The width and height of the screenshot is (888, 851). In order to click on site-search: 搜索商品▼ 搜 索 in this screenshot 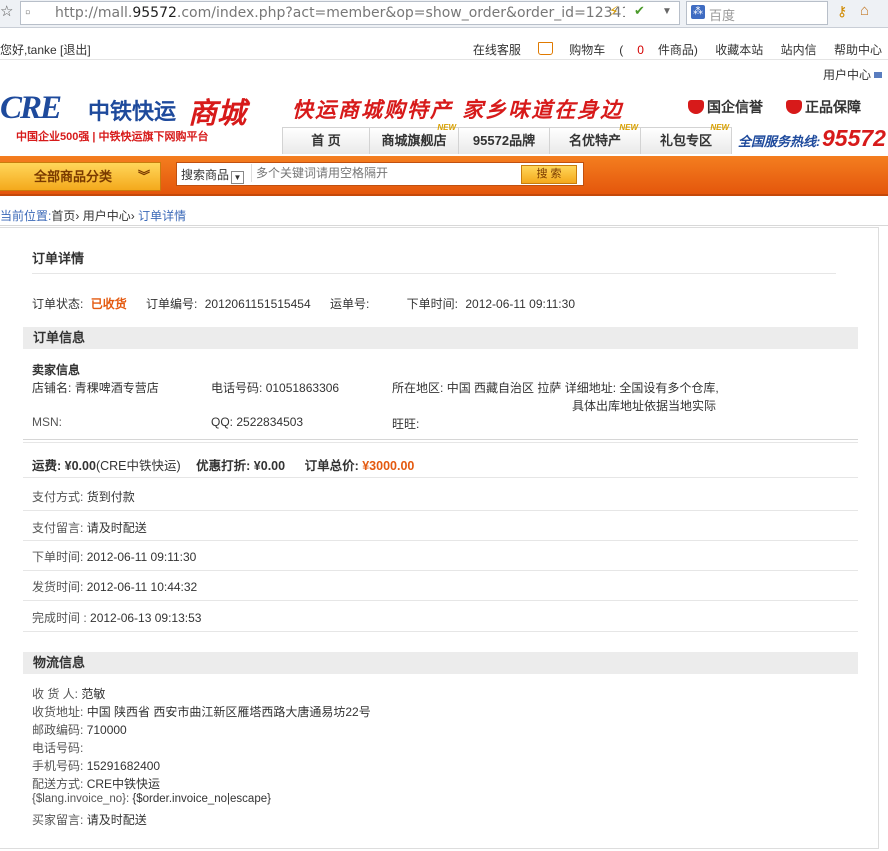, I will do `click(380, 174)`.